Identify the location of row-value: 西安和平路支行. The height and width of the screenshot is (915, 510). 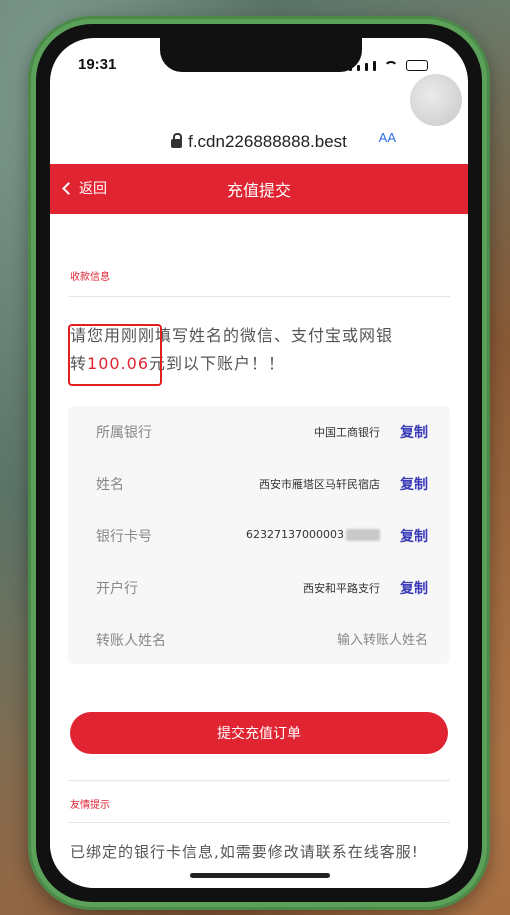
(341, 588).